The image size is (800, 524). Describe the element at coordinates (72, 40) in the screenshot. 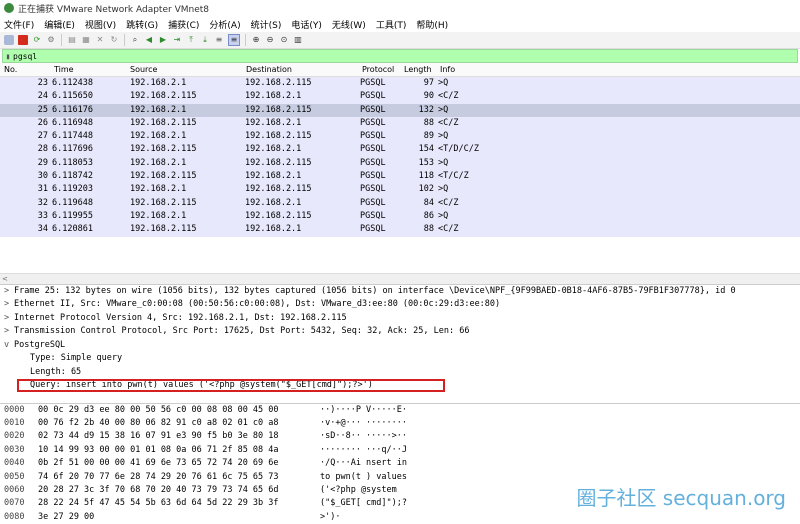

I see `open-file-icon: ▤` at that location.